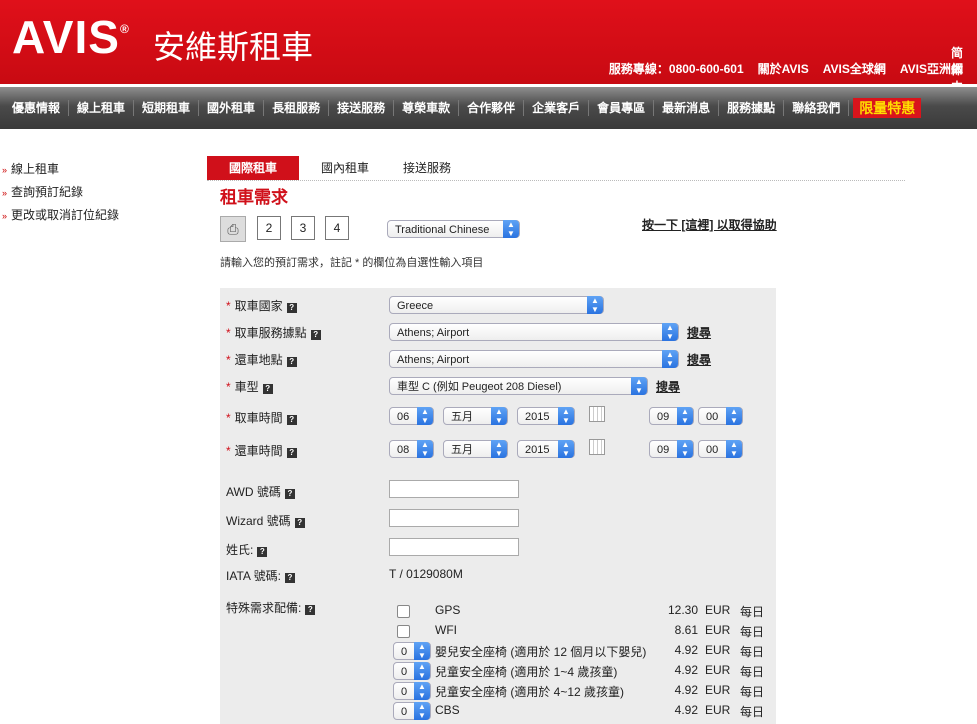 The image size is (977, 724). Describe the element at coordinates (412, 711) in the screenshot. I see `cbs-qty-select: 0 ▲ ▼` at that location.